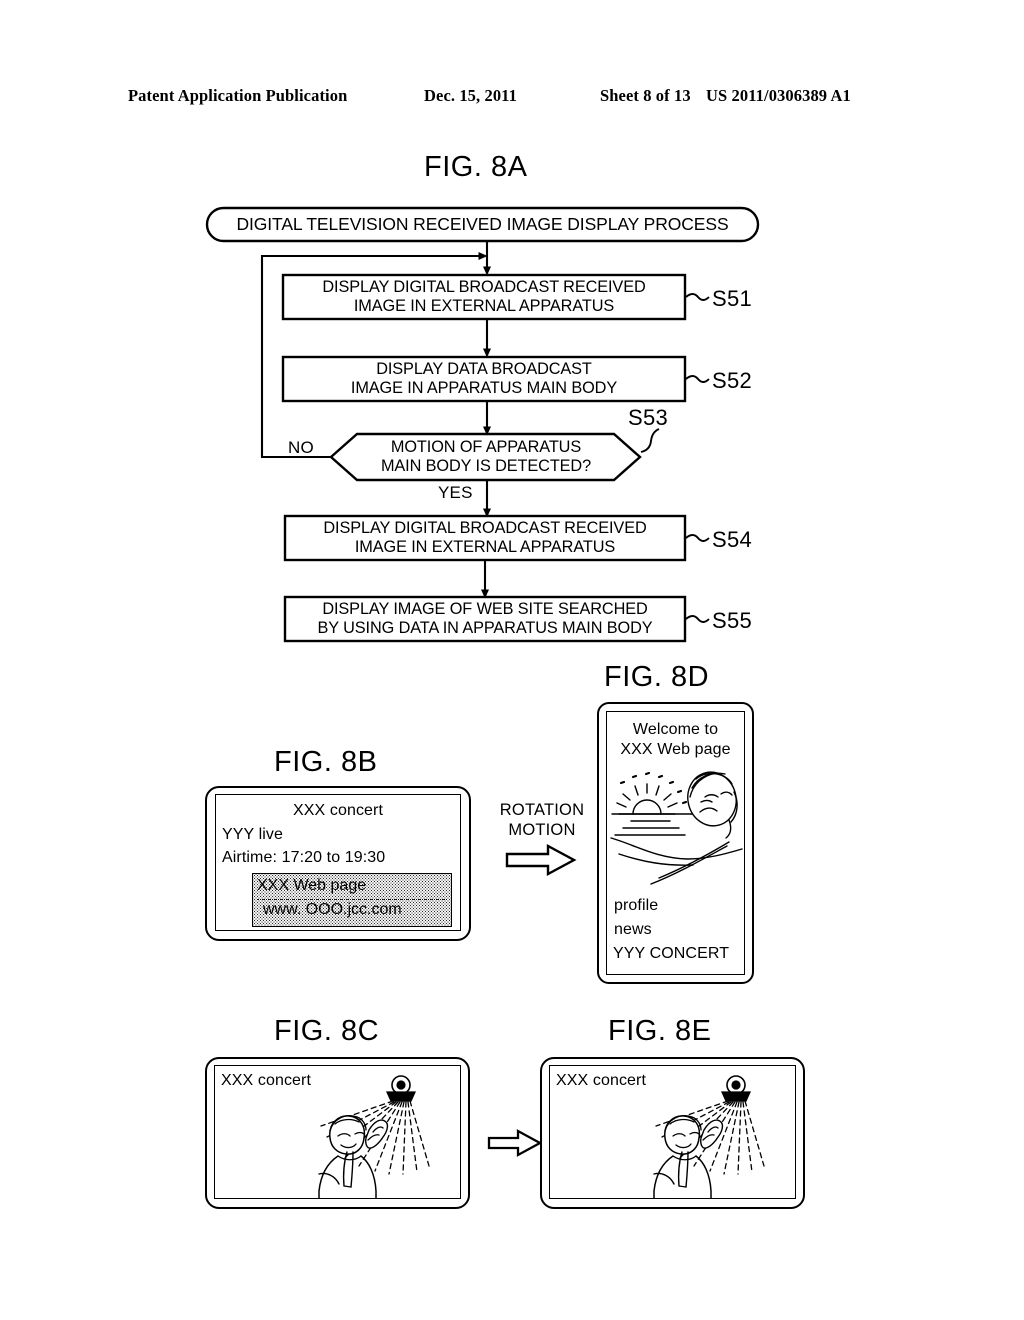 This screenshot has height=1320, width=1024. Describe the element at coordinates (374, 1136) in the screenshot. I see `fig-8c-singer-illustration` at that location.